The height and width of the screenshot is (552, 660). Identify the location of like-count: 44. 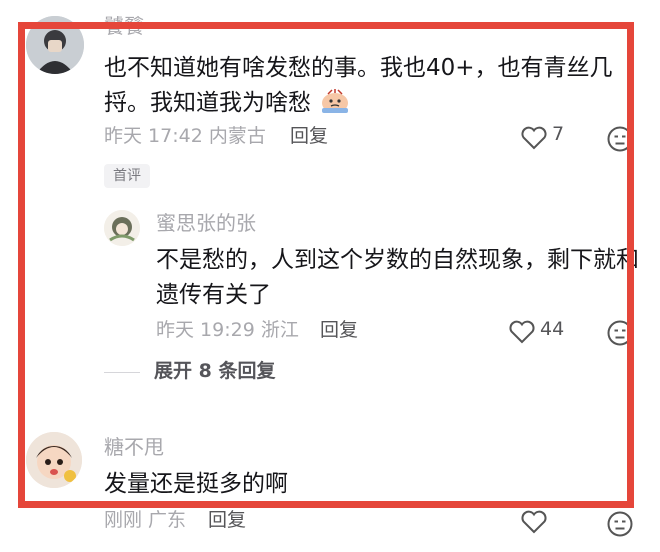
(552, 329).